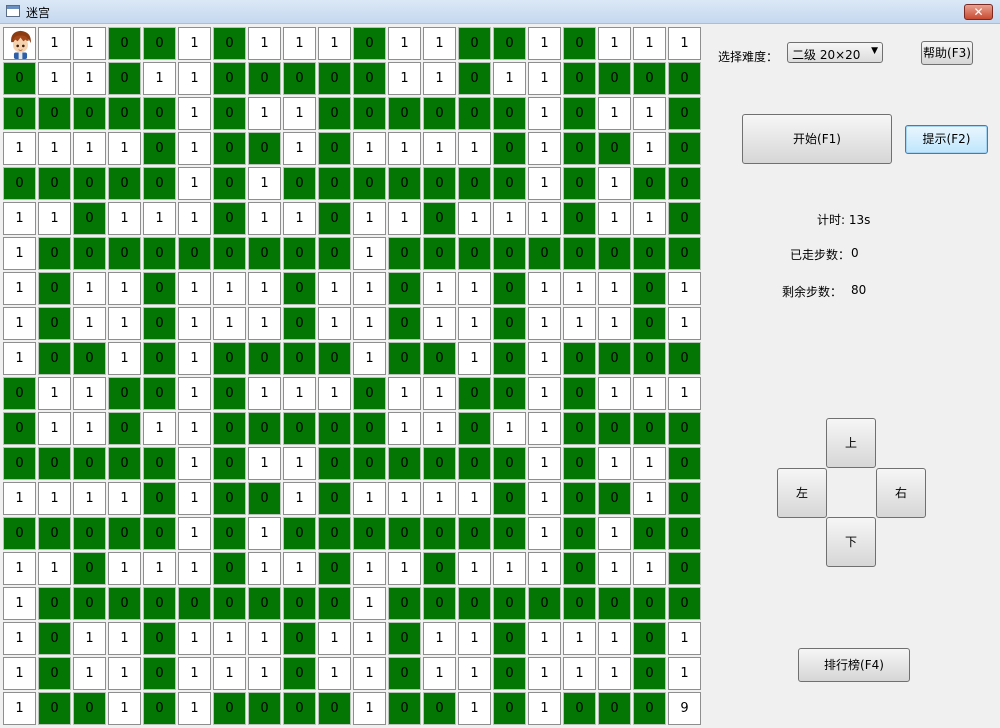 This screenshot has height=728, width=1000. What do you see at coordinates (684, 708) in the screenshot?
I see `maze-cell-path: 9` at bounding box center [684, 708].